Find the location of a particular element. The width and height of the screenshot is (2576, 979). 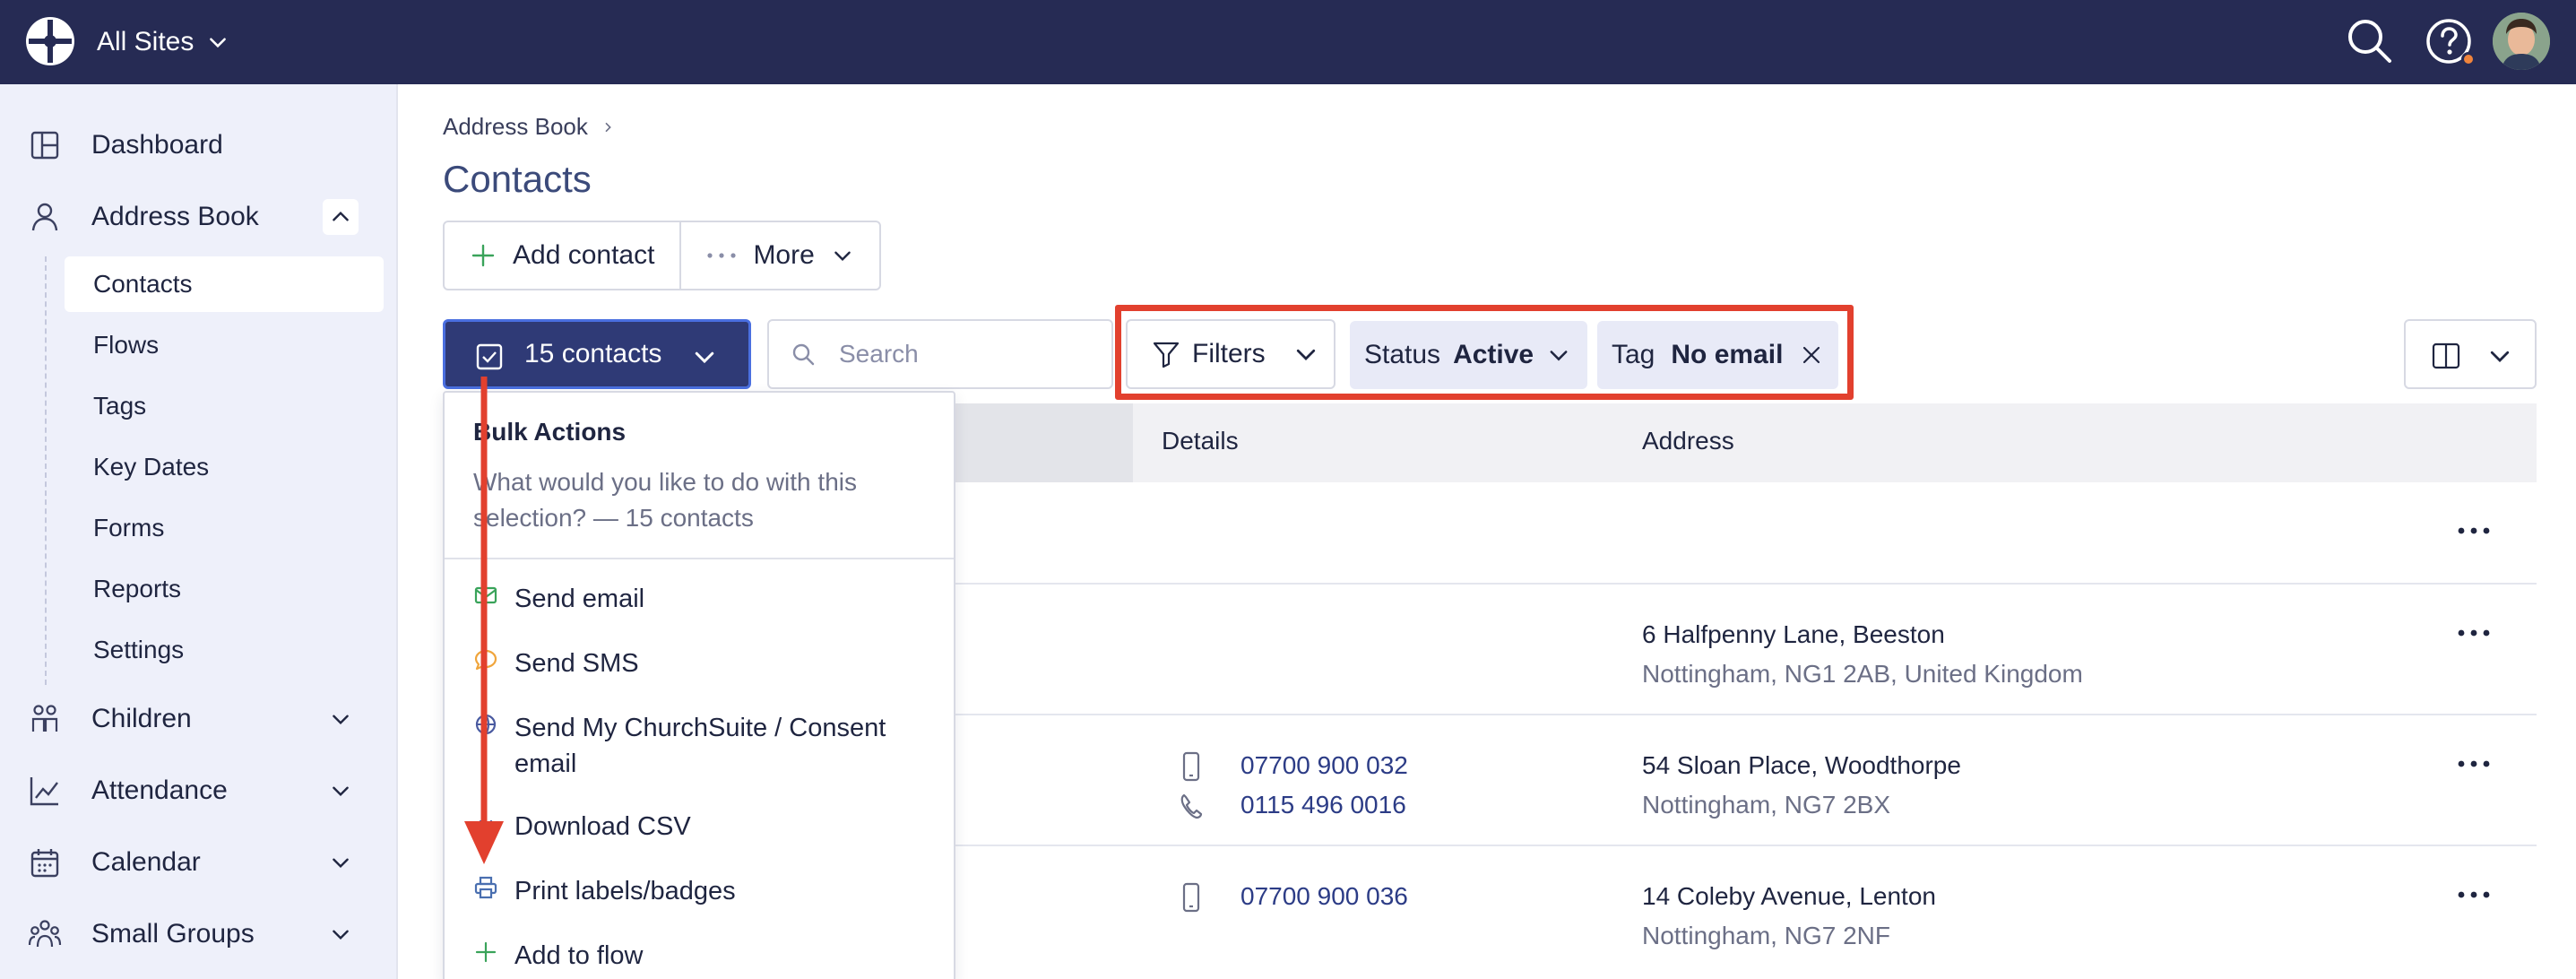

column-view-button is located at coordinates (2470, 354).